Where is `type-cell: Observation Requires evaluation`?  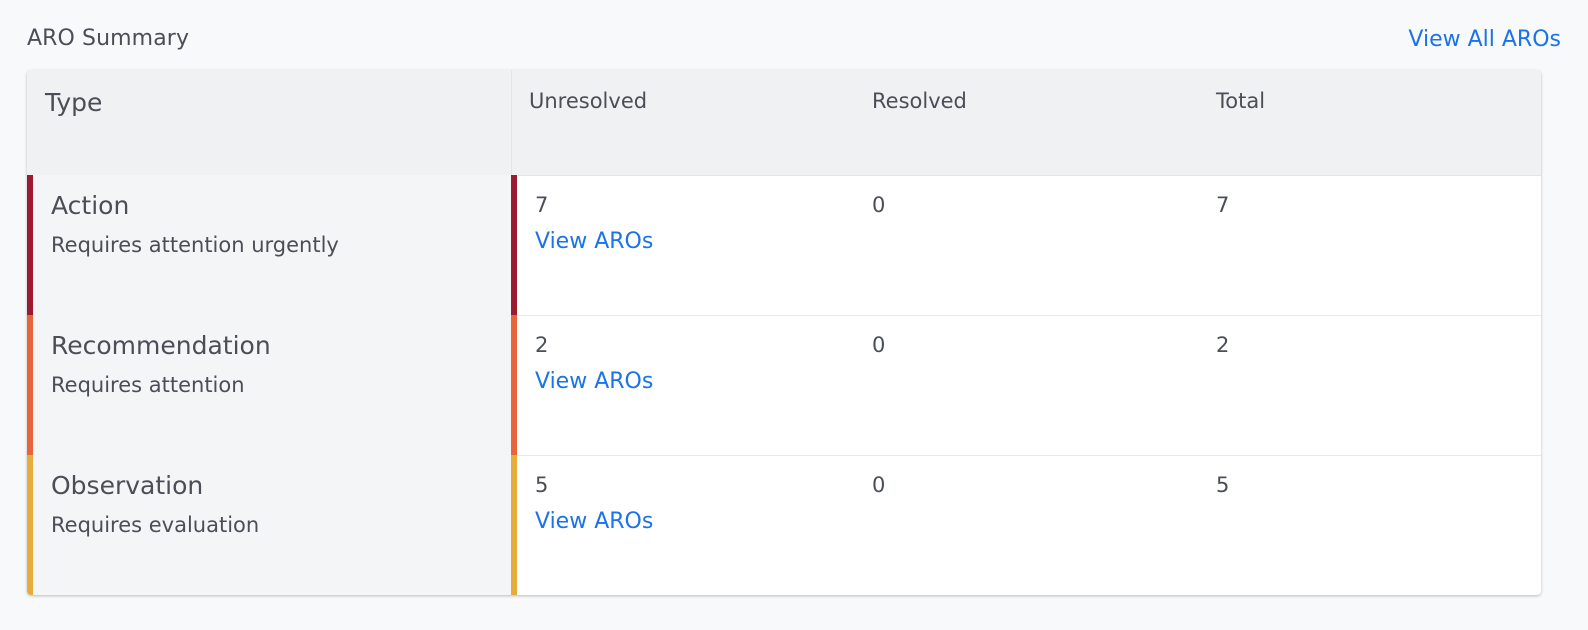 type-cell: Observation Requires evaluation is located at coordinates (269, 525).